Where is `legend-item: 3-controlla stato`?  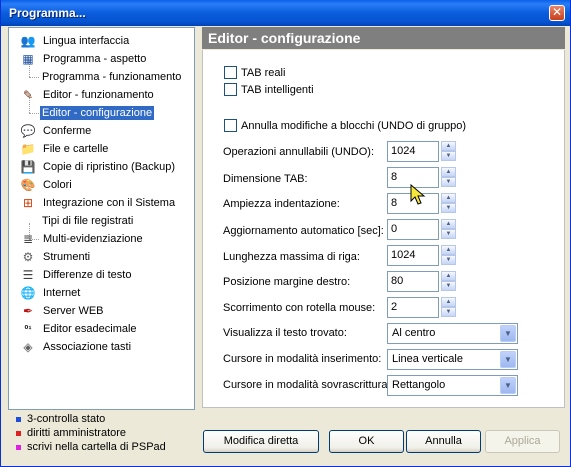
legend-item: 3-controlla stato is located at coordinates (101, 419).